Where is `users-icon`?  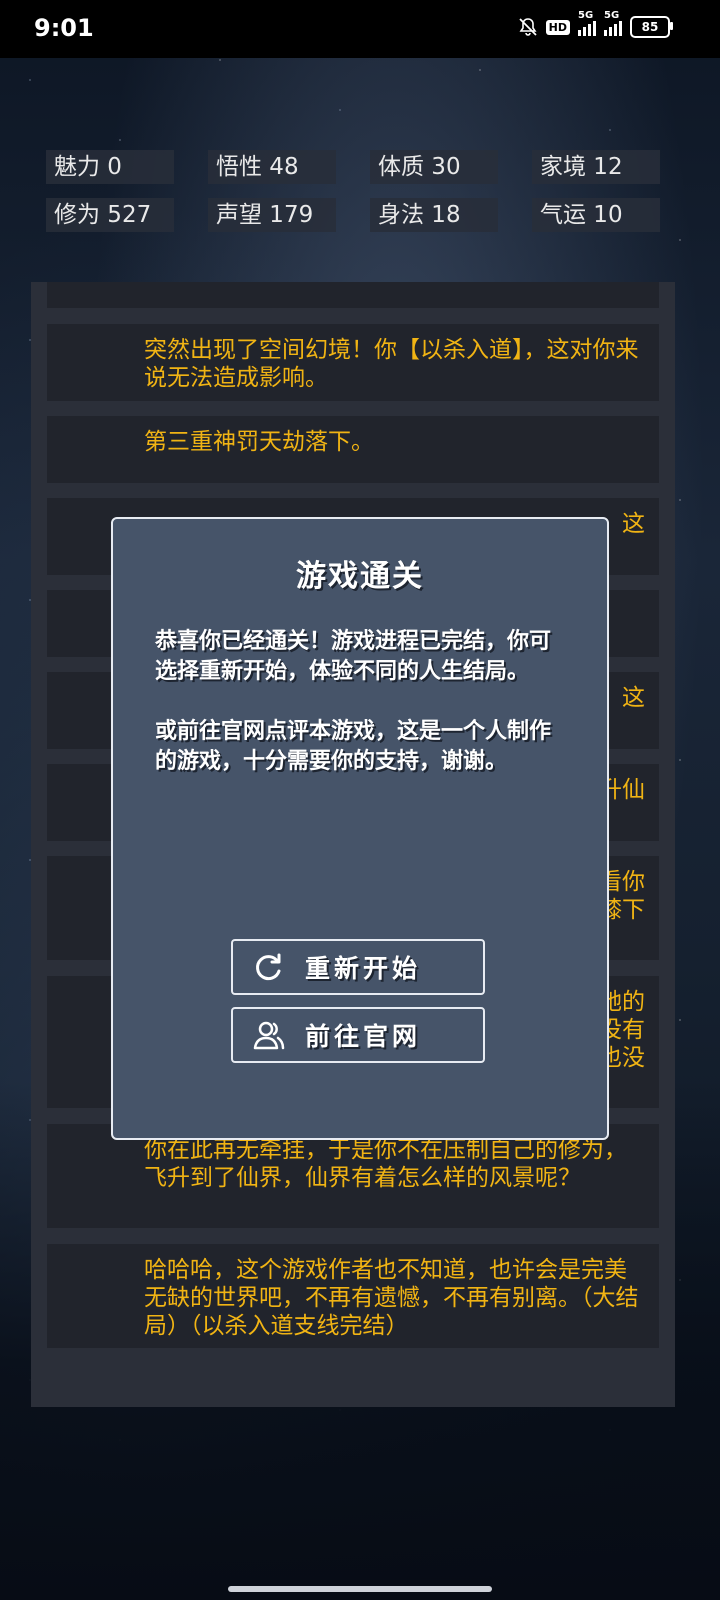
users-icon is located at coordinates (269, 1035).